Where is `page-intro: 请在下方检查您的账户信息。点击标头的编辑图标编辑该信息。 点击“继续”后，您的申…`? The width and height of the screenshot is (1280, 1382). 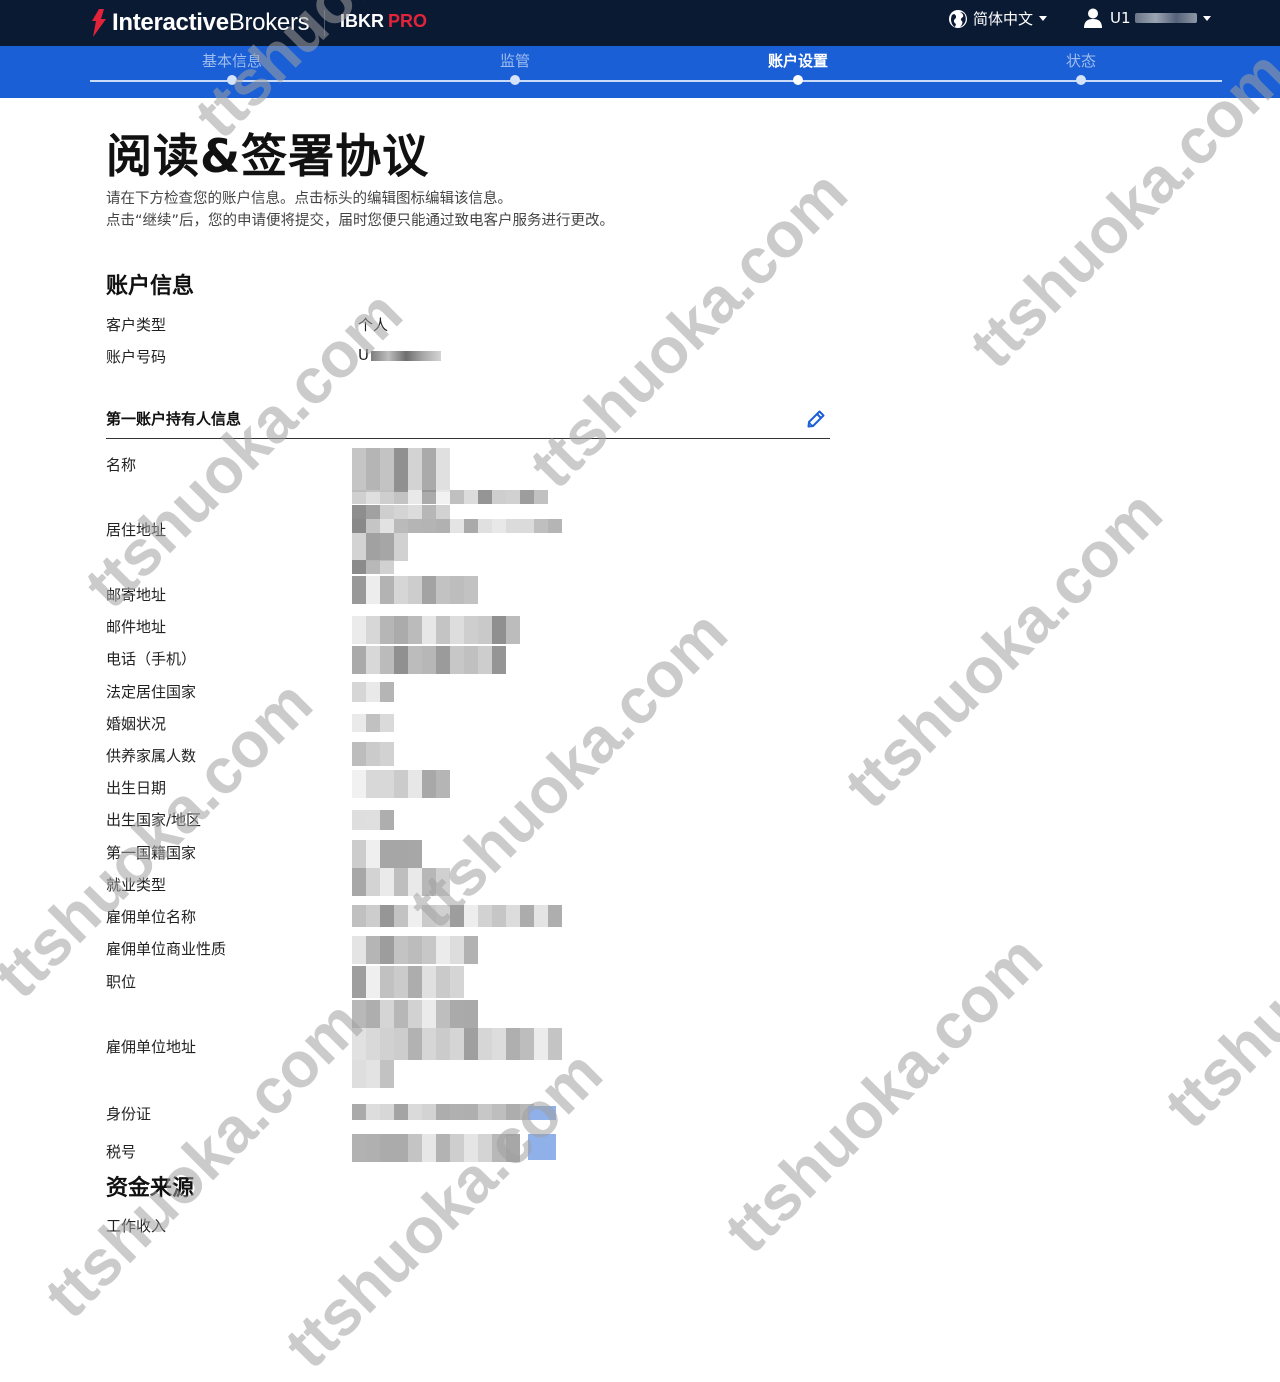
page-intro: 请在下方检查您的账户信息。点击标头的编辑图标编辑该信息。 点击“继续”后，您的申… is located at coordinates (360, 210).